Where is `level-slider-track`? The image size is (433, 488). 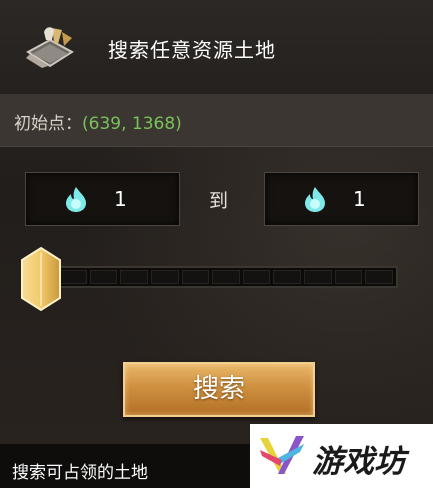 level-slider-track is located at coordinates (226, 277).